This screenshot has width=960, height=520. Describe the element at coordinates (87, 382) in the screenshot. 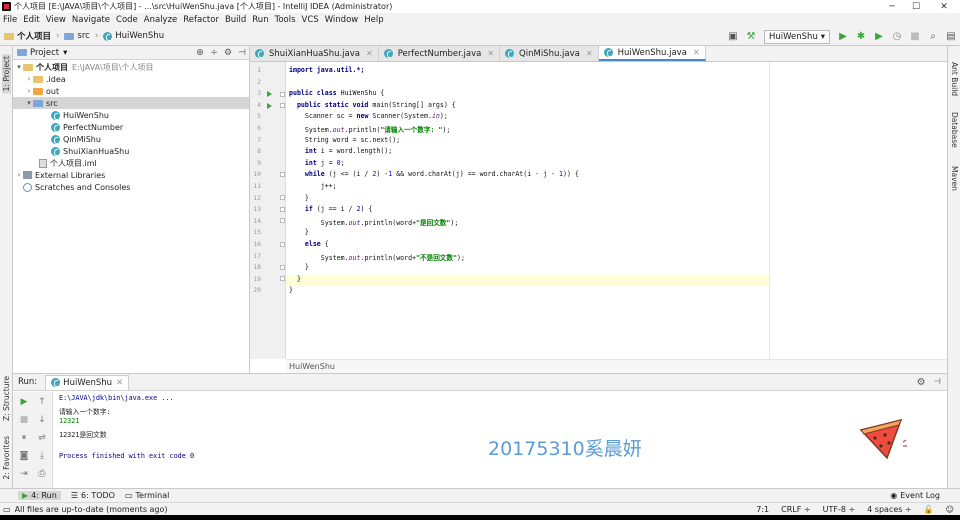

I see `run-tab-huiwenshu: HuiWenShu ✕` at that location.